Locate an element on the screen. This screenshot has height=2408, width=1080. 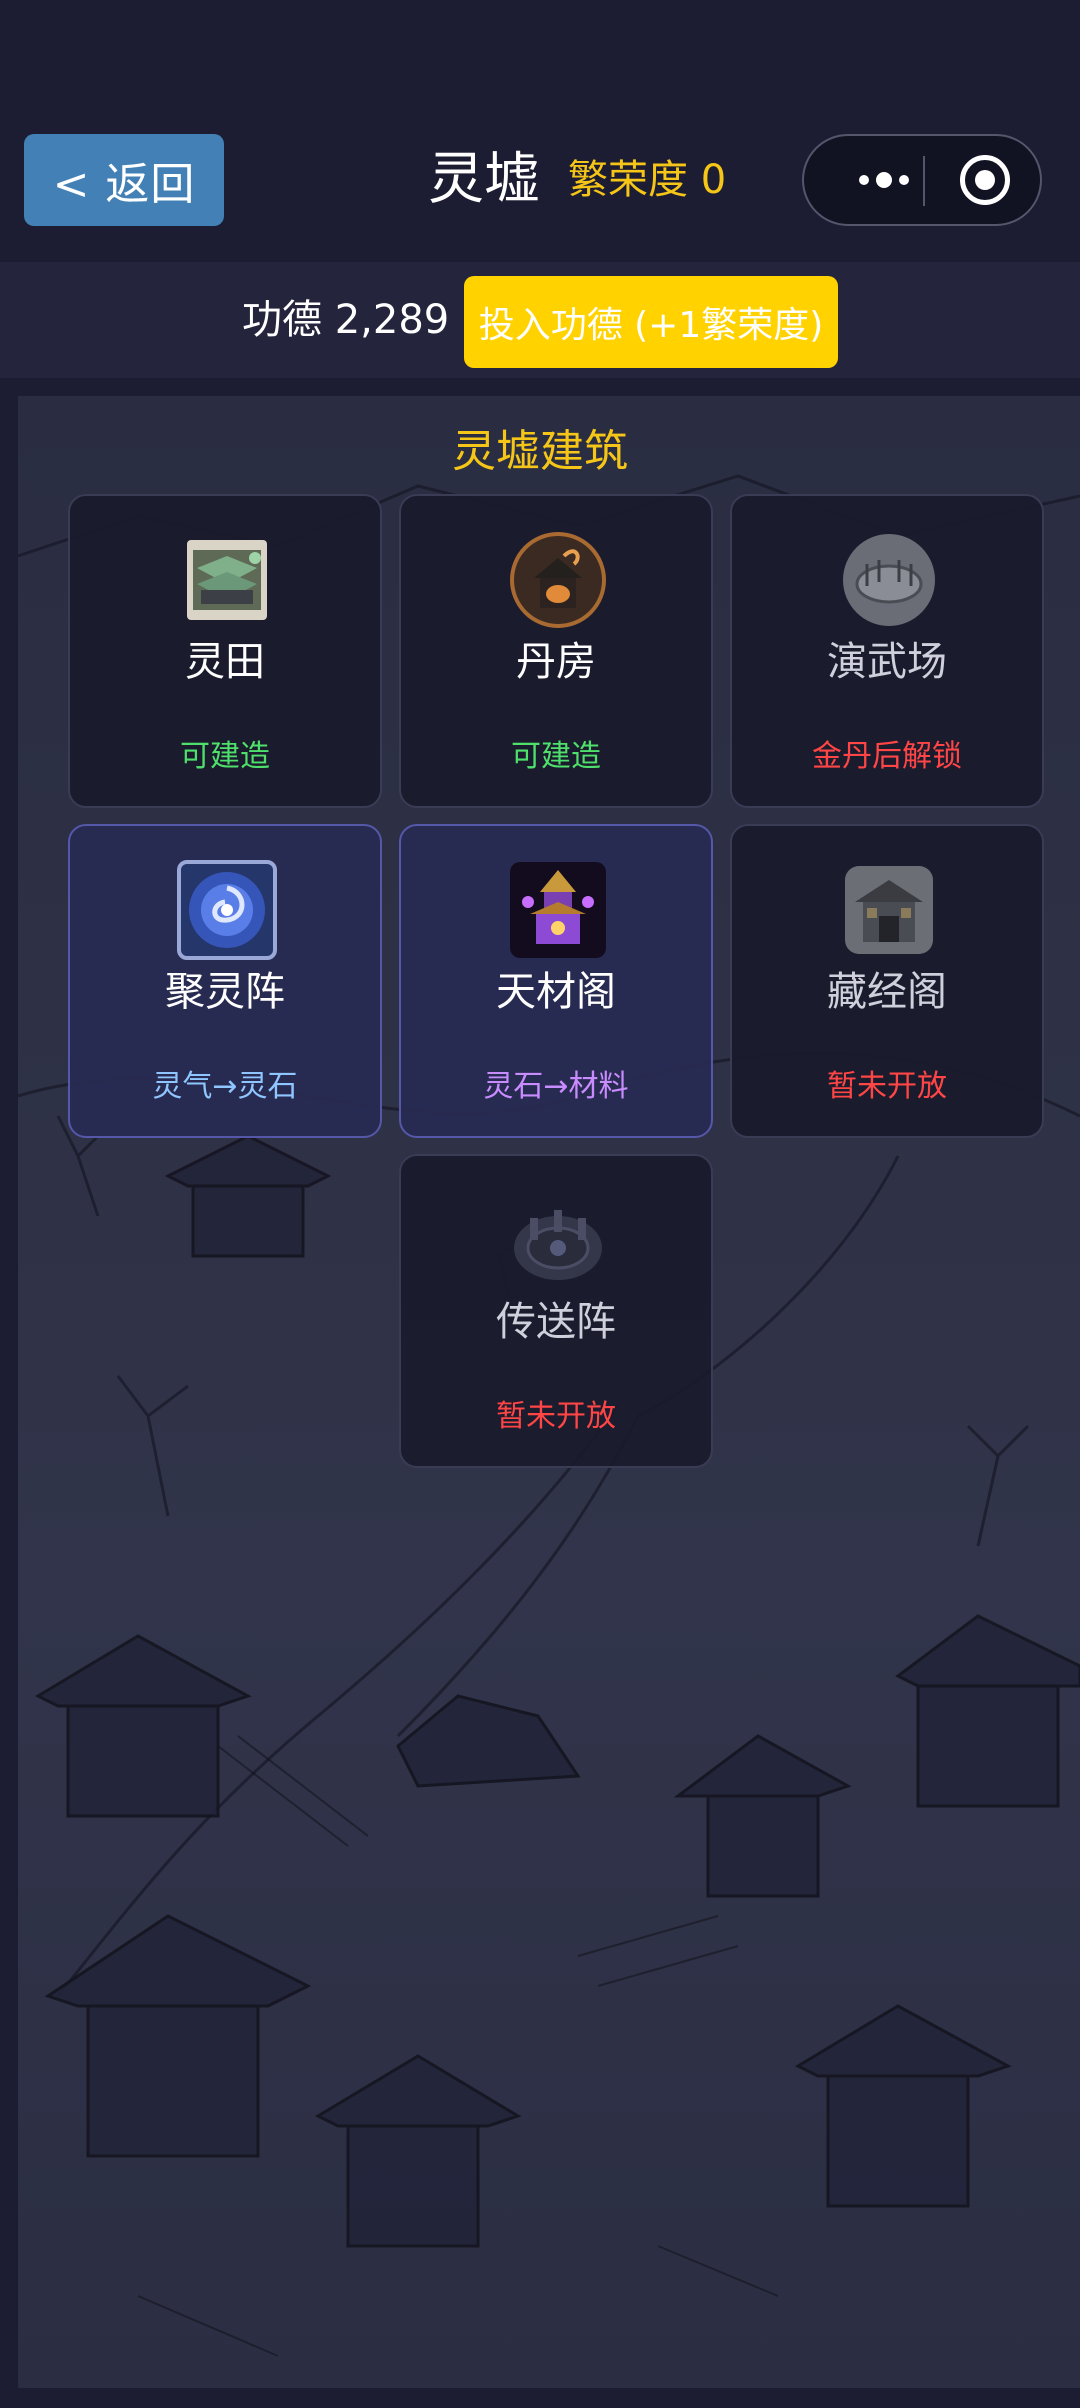
building-name: 天材阁 is located at coordinates (556, 992).